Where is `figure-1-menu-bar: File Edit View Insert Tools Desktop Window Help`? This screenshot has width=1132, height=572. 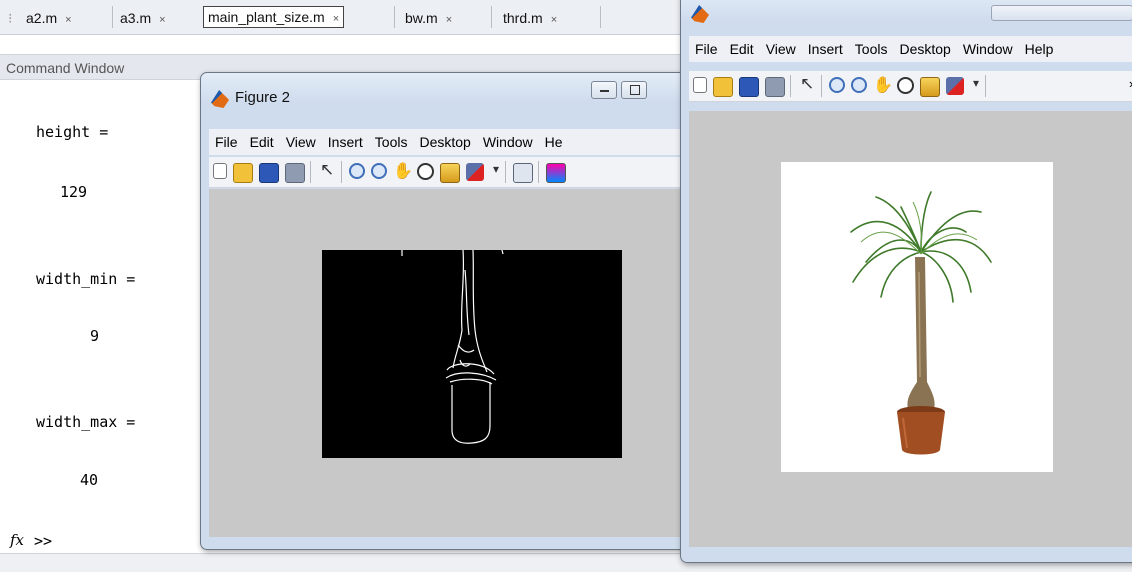
figure-1-menu-bar: File Edit View Insert Tools Desktop Window Help is located at coordinates (910, 49).